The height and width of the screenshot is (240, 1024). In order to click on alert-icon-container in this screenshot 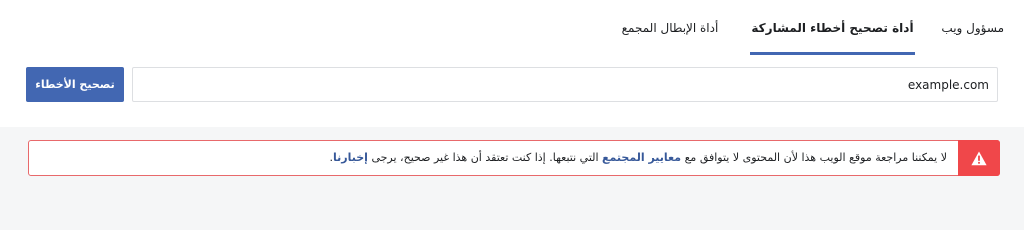, I will do `click(979, 158)`.